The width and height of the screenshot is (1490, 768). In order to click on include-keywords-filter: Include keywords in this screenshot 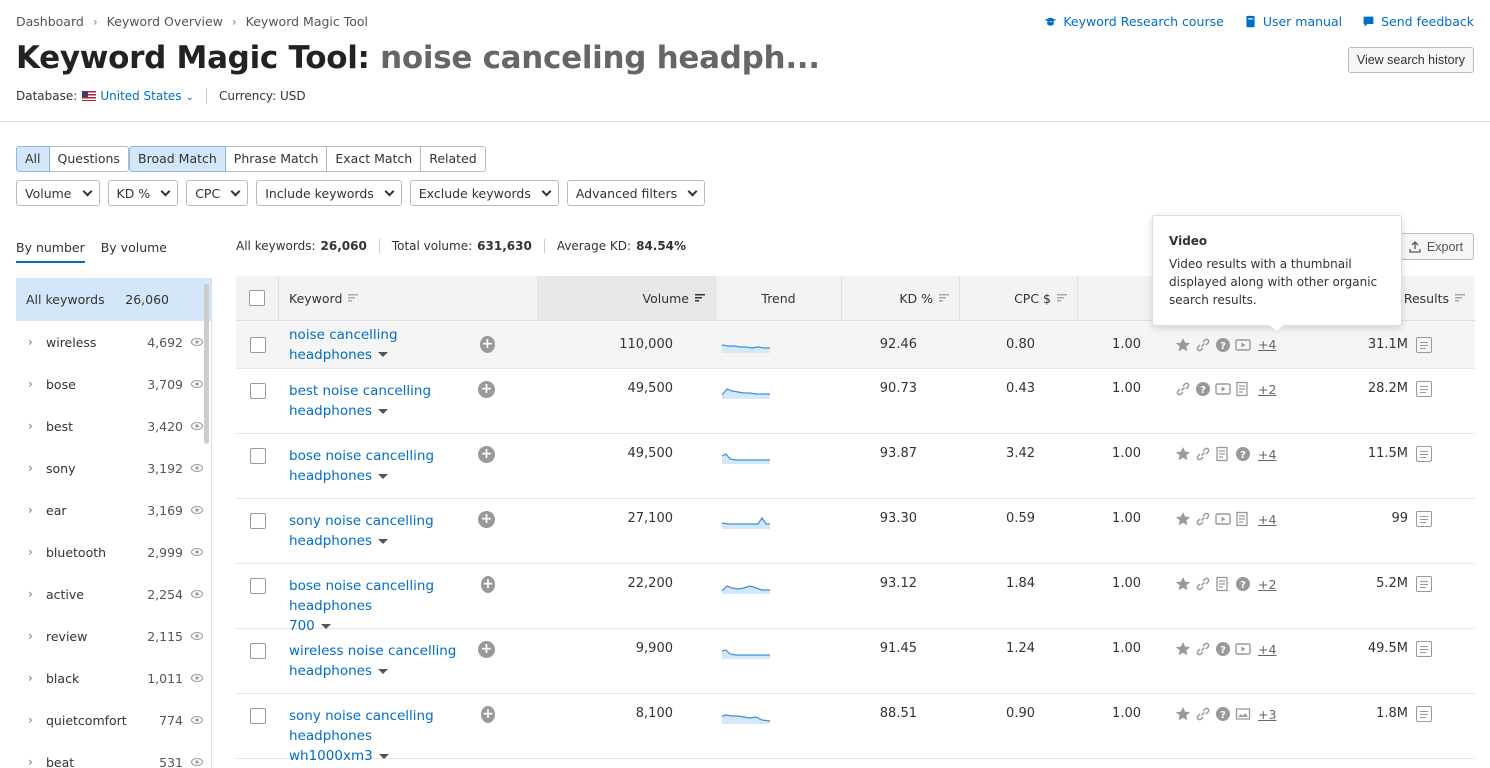, I will do `click(329, 193)`.